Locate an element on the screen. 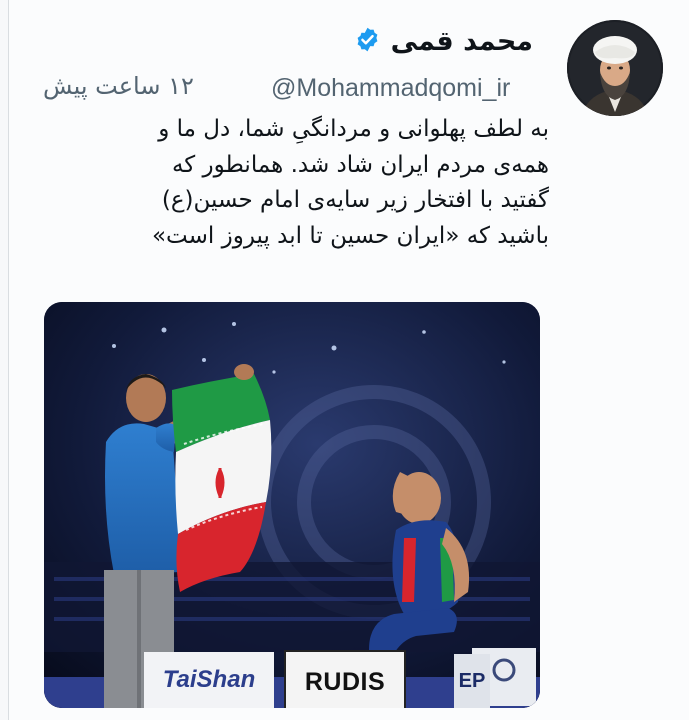 Image resolution: width=689 pixels, height=720 pixels. tweet-text-line: گفتید با افتخار زیر سایه‌ی امام حسین(ع) is located at coordinates (355, 200).